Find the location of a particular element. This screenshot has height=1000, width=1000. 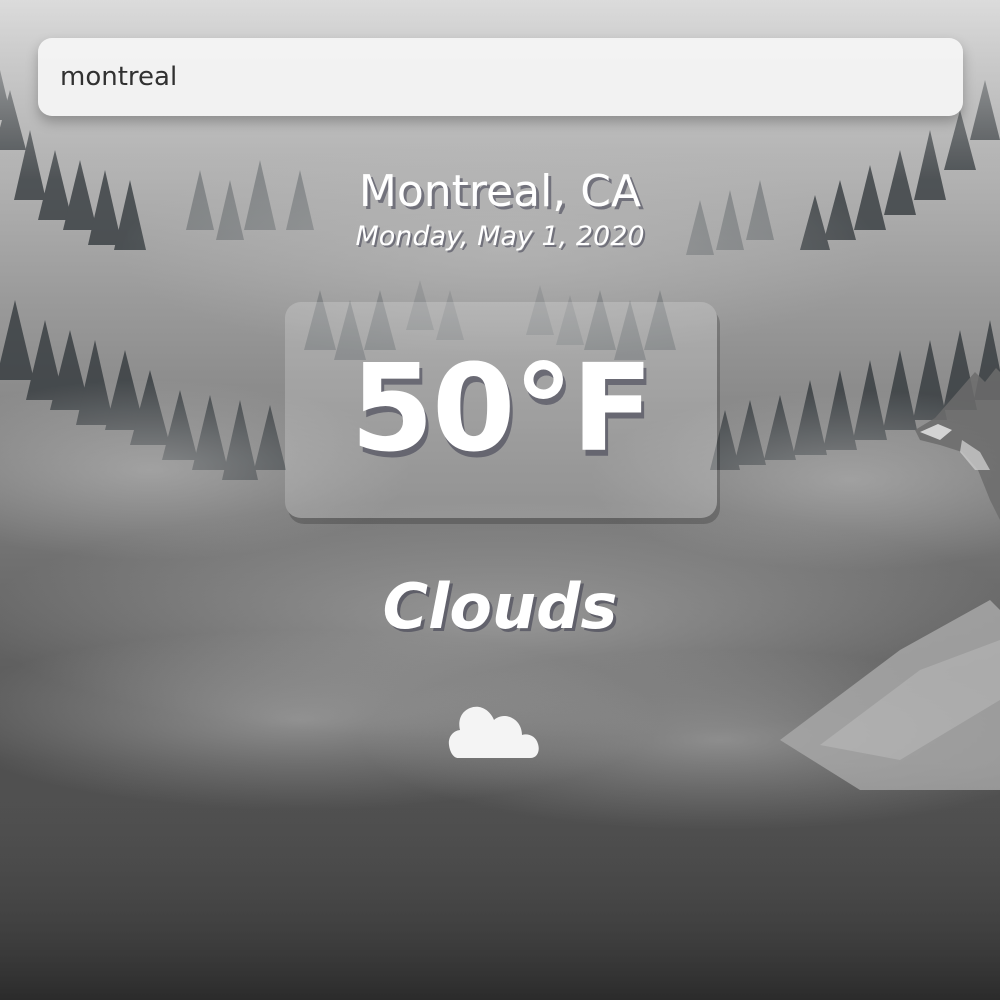

location-block: Montreal, CA Monday, May 1, 2020 is located at coordinates (500, 210).